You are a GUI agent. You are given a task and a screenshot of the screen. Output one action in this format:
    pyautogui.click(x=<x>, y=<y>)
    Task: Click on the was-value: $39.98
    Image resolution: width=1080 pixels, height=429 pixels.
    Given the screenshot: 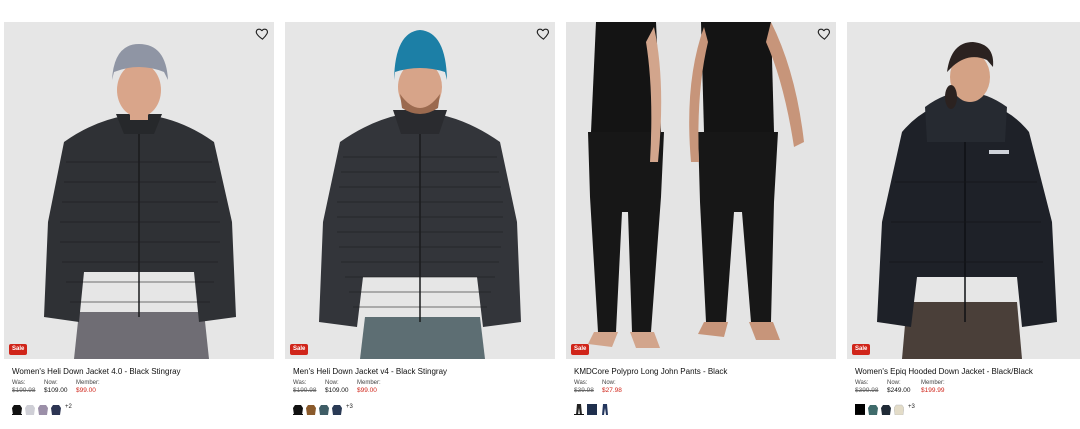 What is the action you would take?
    pyautogui.click(x=584, y=390)
    